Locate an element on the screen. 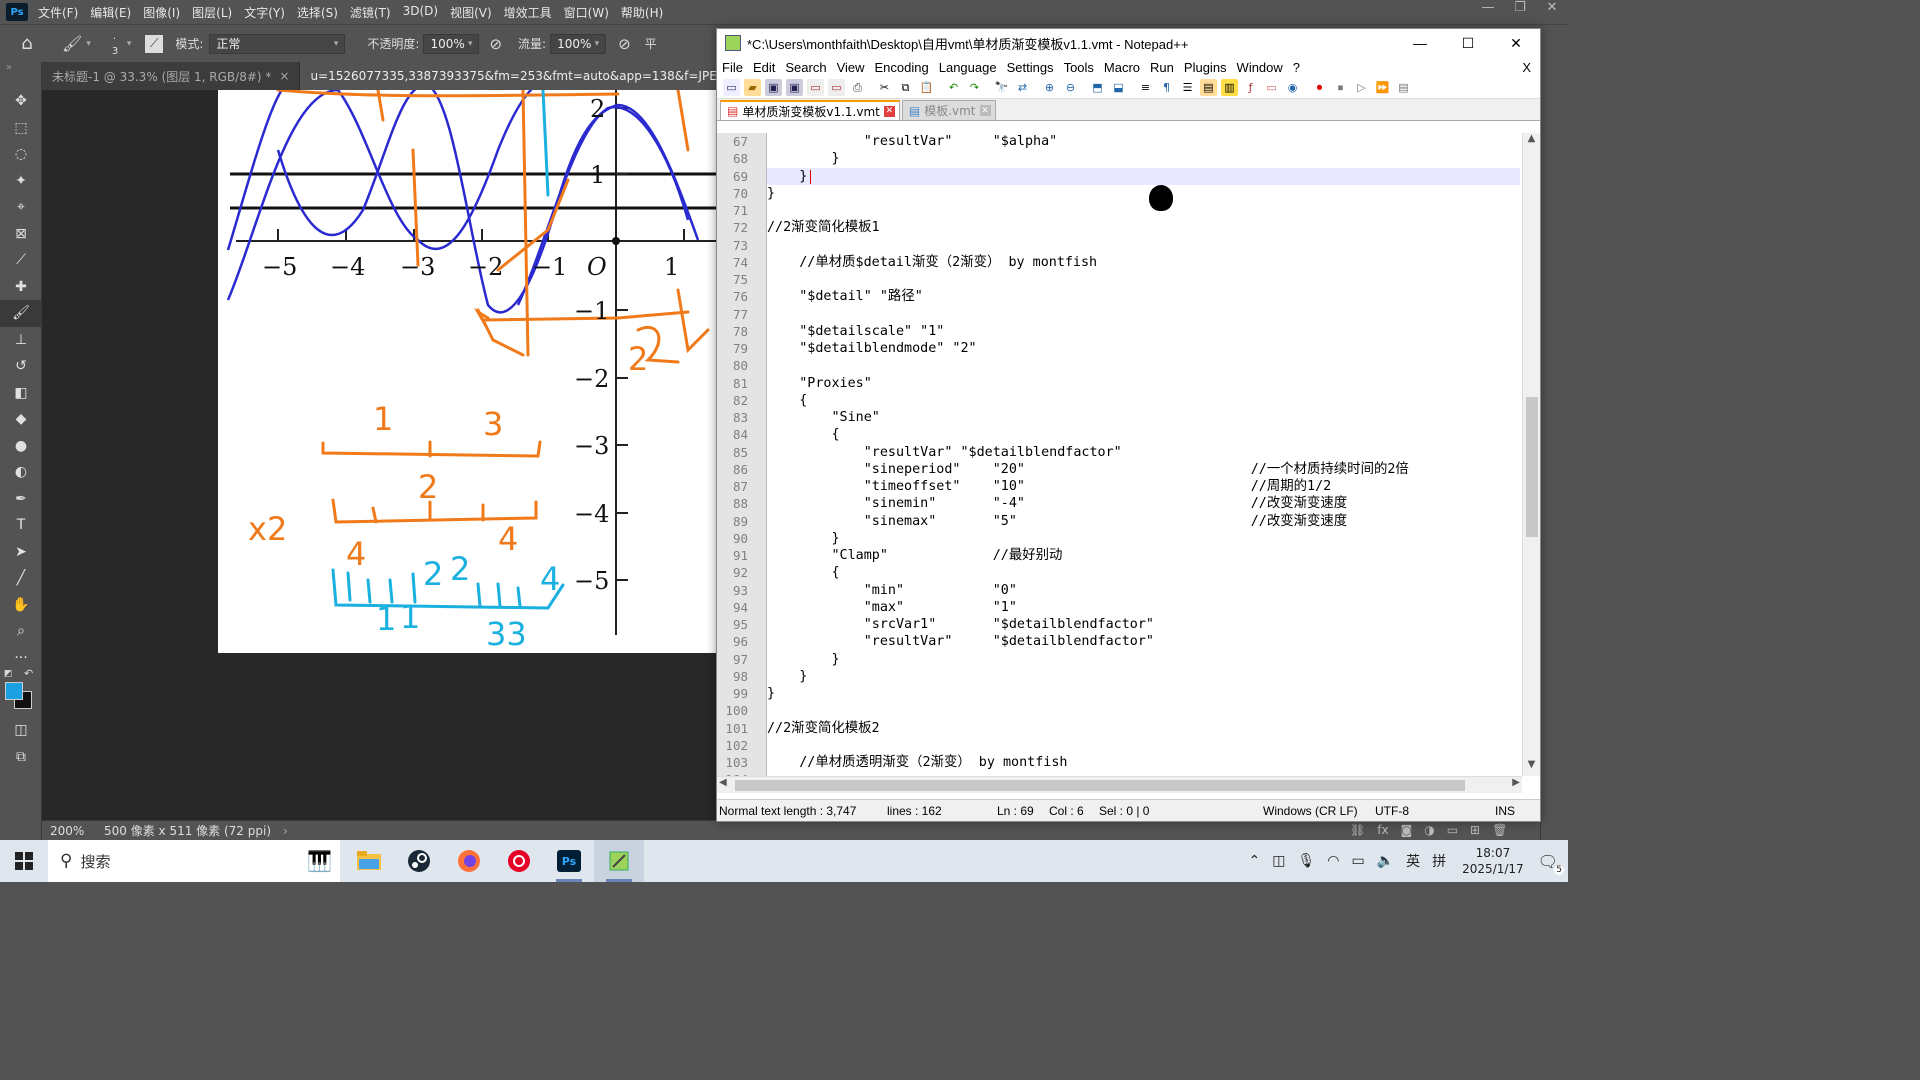 This screenshot has width=1920, height=1080. tray-app-icon: ◫ is located at coordinates (1278, 861).